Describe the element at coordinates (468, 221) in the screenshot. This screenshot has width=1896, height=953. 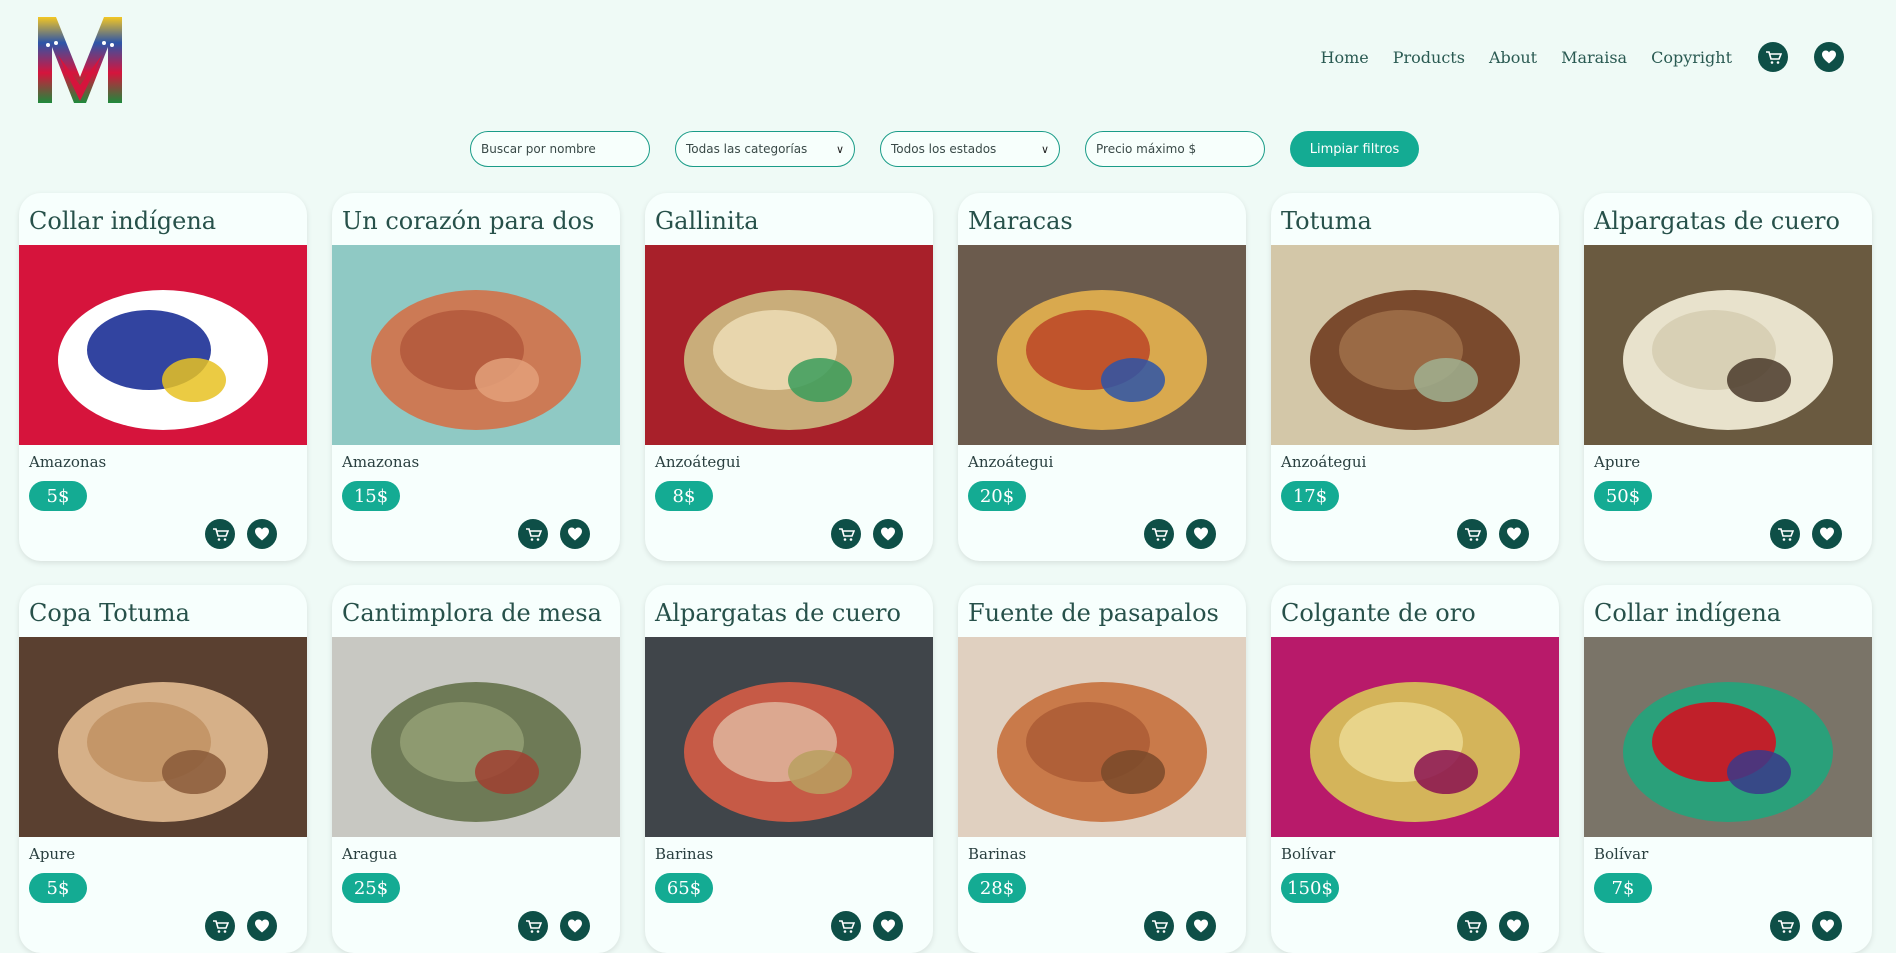
I see `product-title: Un corazón para dos` at that location.